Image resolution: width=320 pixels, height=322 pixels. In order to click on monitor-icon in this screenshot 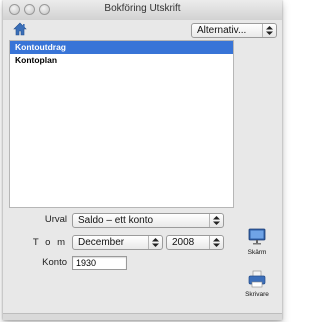, I will do `click(257, 236)`.